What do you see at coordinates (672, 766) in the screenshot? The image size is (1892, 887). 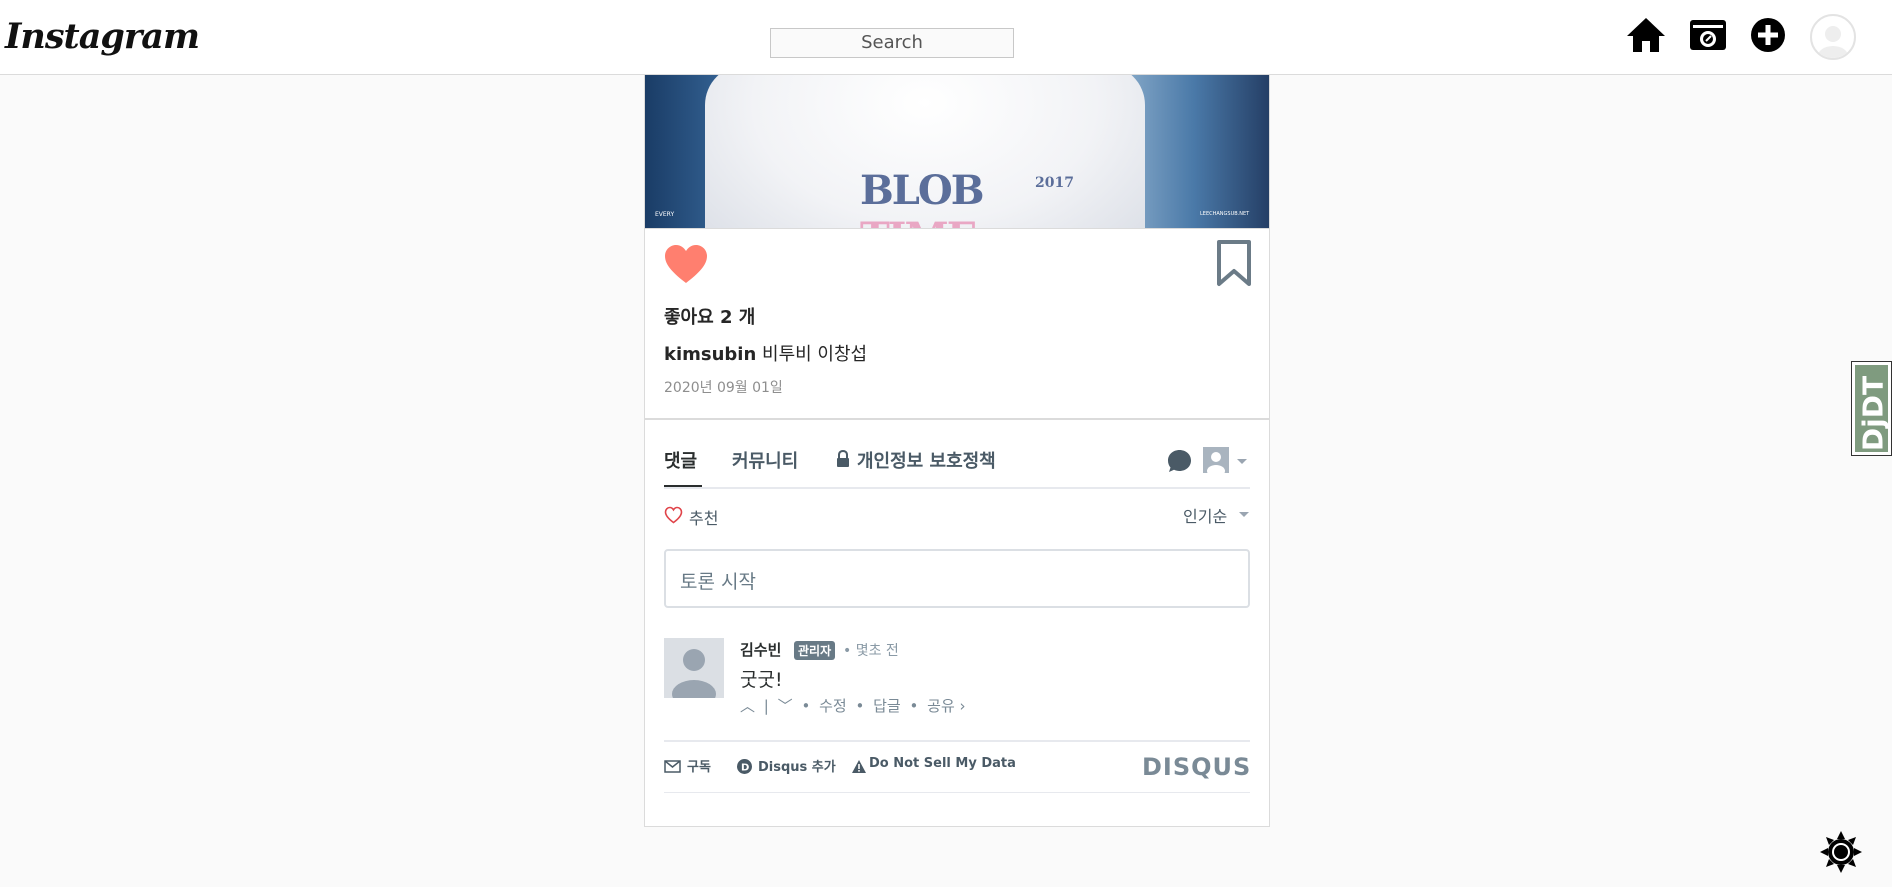 I see `envelope-icon` at bounding box center [672, 766].